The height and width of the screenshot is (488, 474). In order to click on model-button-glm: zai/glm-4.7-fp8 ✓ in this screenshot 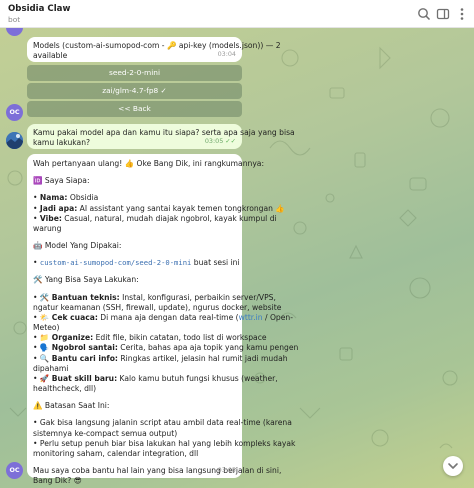, I will do `click(134, 91)`.